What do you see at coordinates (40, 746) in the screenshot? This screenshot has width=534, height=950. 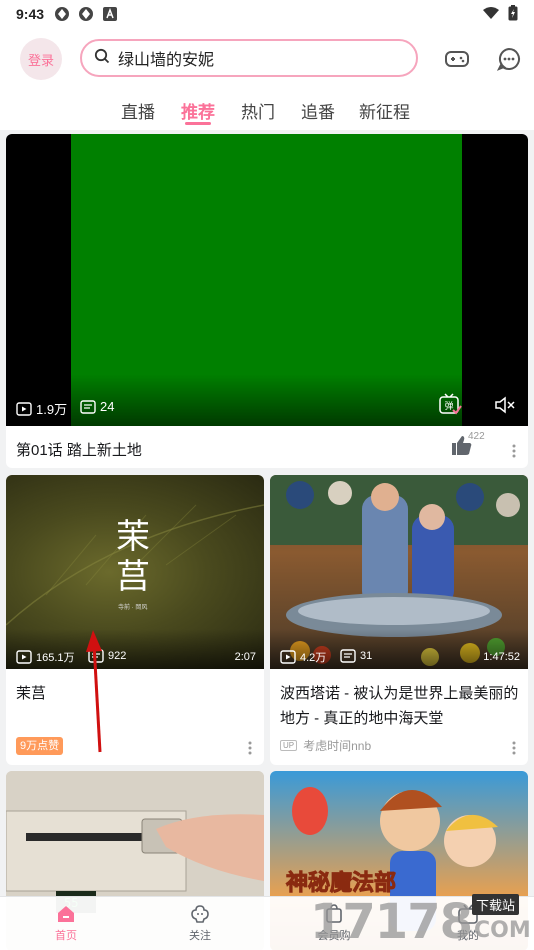 I see `likes-badge: 9万点赞` at bounding box center [40, 746].